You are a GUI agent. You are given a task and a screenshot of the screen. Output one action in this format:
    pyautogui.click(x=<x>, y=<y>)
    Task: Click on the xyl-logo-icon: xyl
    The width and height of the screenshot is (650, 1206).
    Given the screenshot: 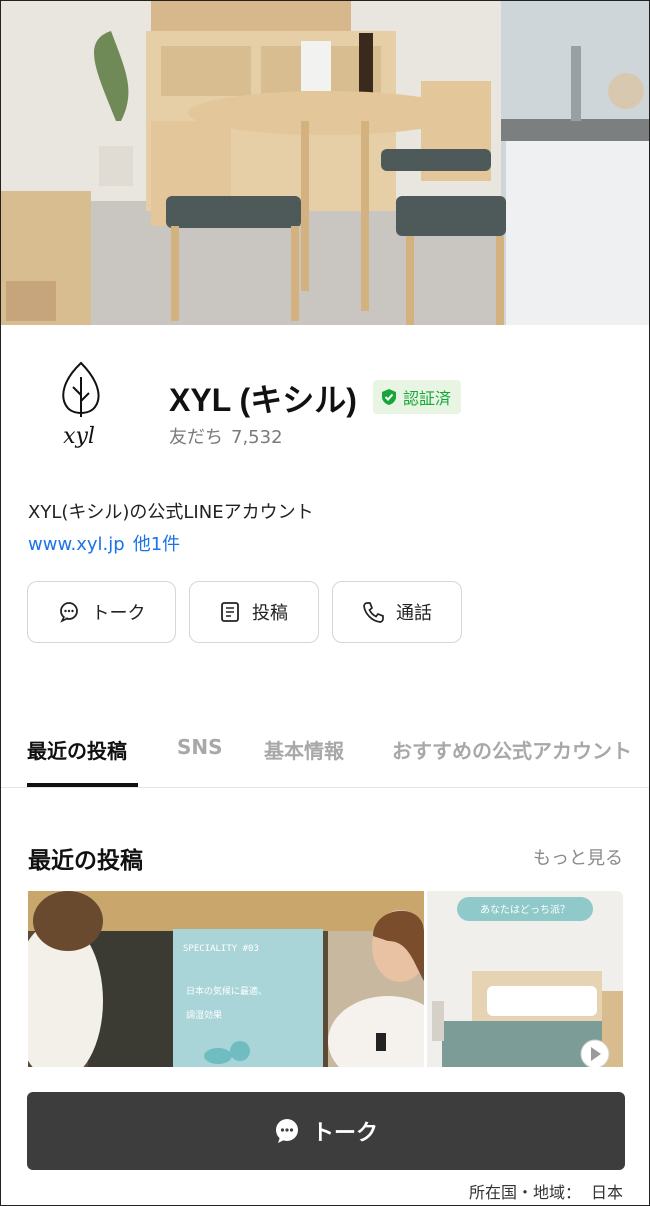 What is the action you would take?
    pyautogui.click(x=81, y=405)
    